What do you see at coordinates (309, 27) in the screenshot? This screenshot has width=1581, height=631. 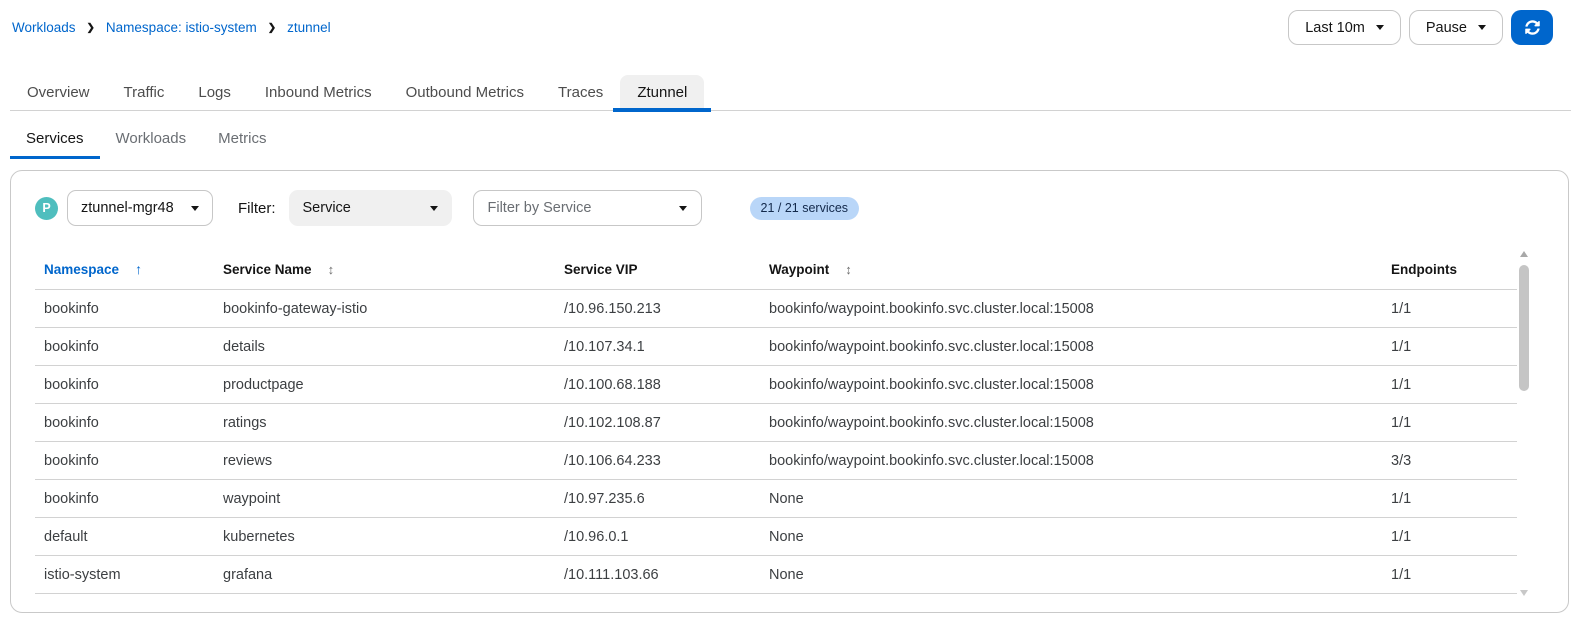 I see `breadcrumb-ztunnel: ztunnel` at bounding box center [309, 27].